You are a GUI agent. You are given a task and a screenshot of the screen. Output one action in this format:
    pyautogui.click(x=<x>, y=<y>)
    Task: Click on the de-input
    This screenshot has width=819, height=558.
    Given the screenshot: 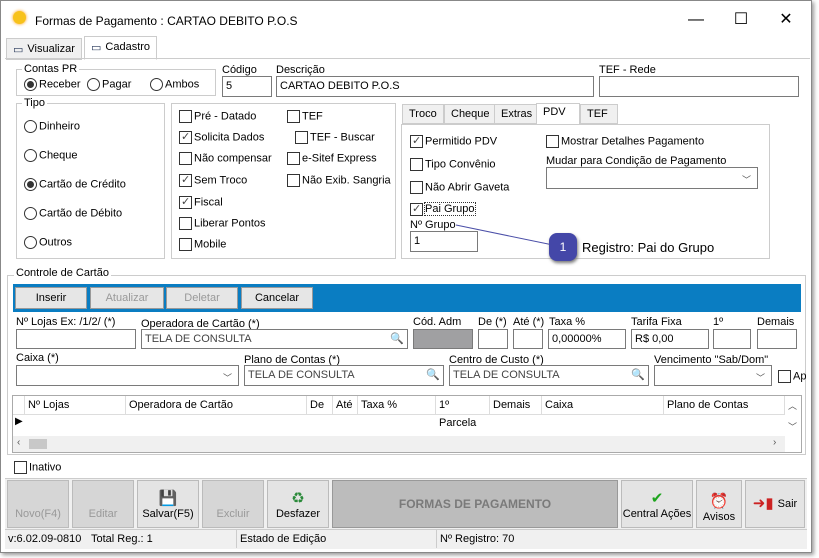 What is the action you would take?
    pyautogui.click(x=493, y=339)
    